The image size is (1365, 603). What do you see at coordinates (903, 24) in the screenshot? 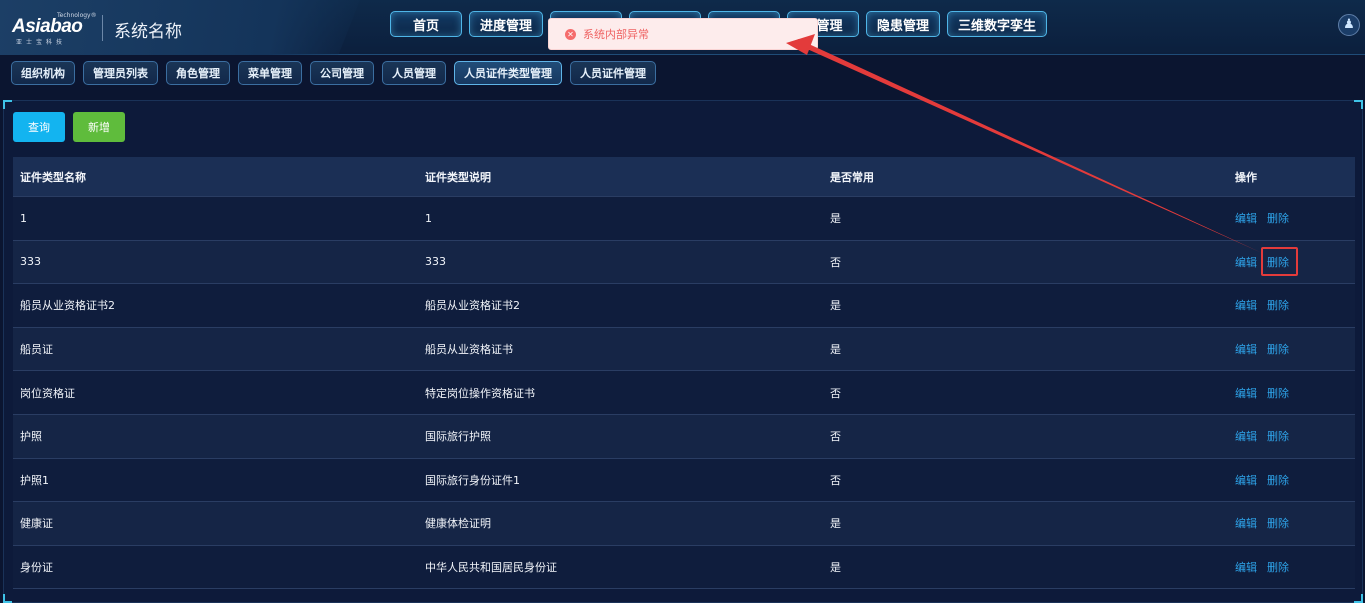
I see `top-nav-item-hazard: 隐患管理` at bounding box center [903, 24].